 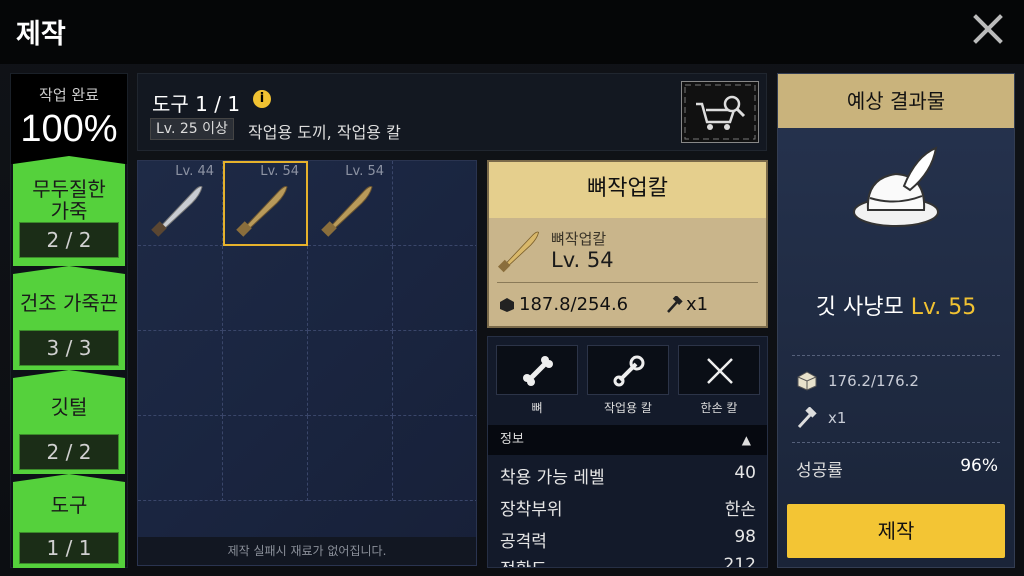 I want to click on result-name-line: 깃 사냥모 Lv. 55, so click(x=896, y=305).